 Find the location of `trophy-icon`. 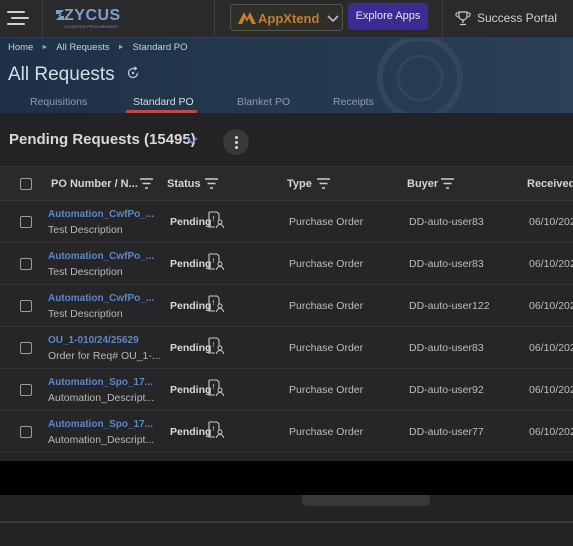

trophy-icon is located at coordinates (463, 18).